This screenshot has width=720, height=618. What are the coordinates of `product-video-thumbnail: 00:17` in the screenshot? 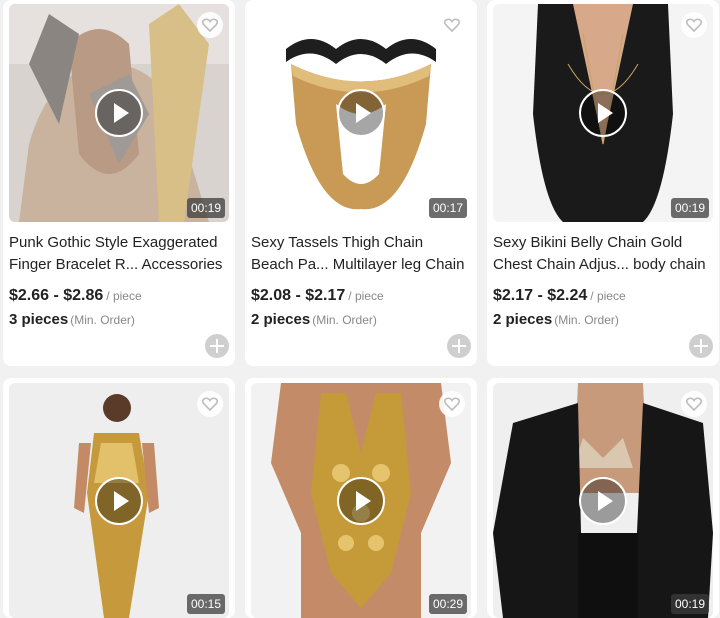 It's located at (361, 113).